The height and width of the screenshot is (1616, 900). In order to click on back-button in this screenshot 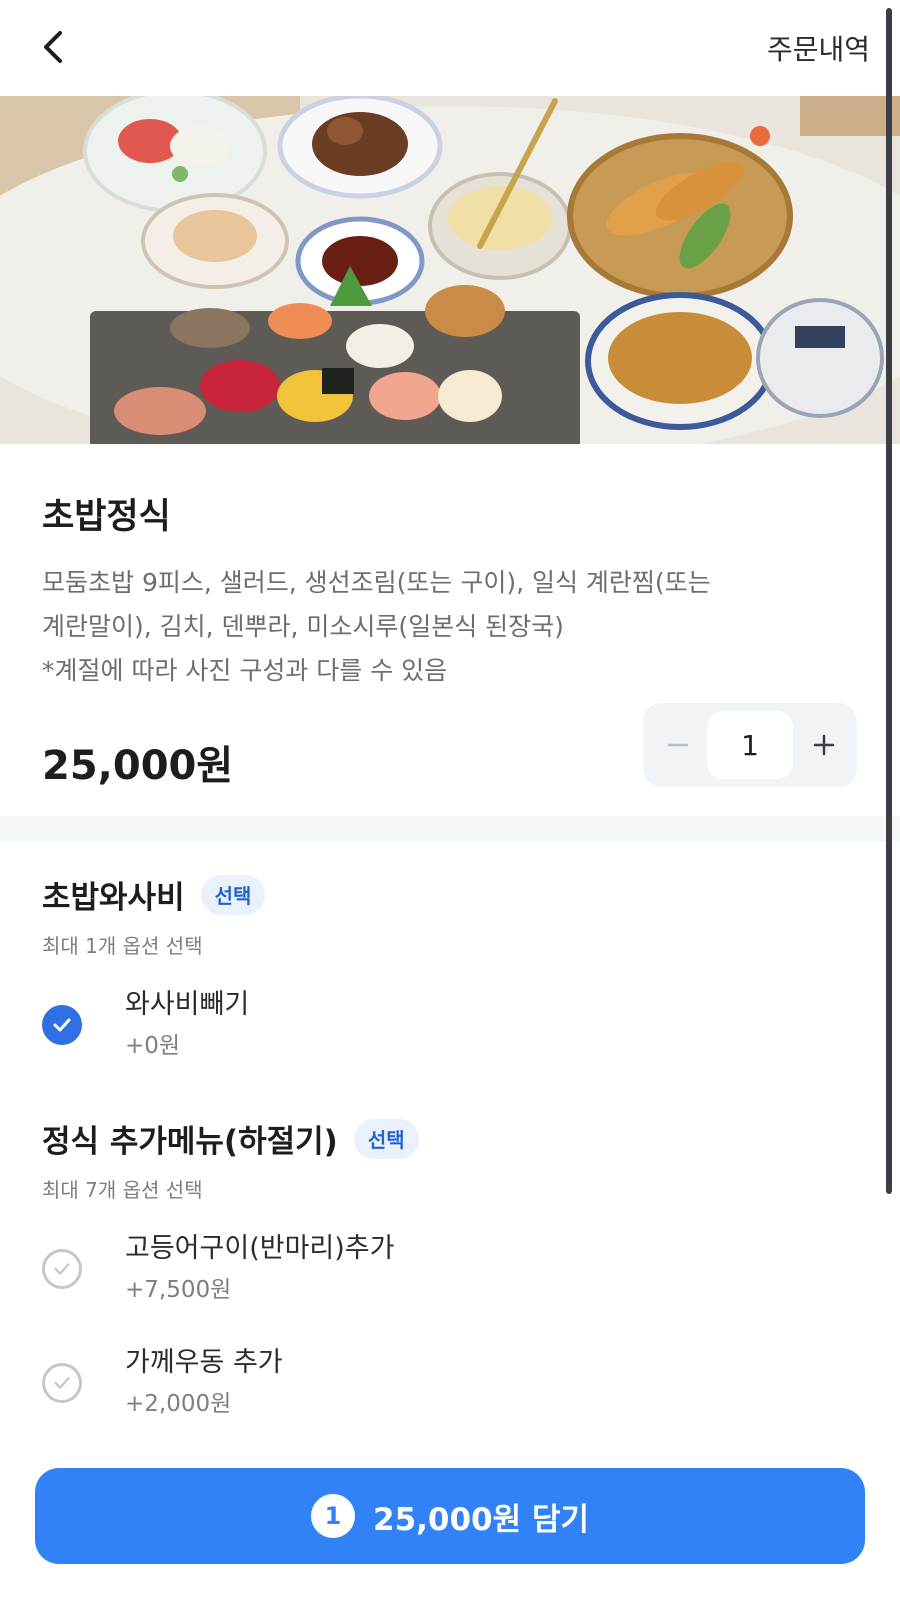, I will do `click(53, 47)`.